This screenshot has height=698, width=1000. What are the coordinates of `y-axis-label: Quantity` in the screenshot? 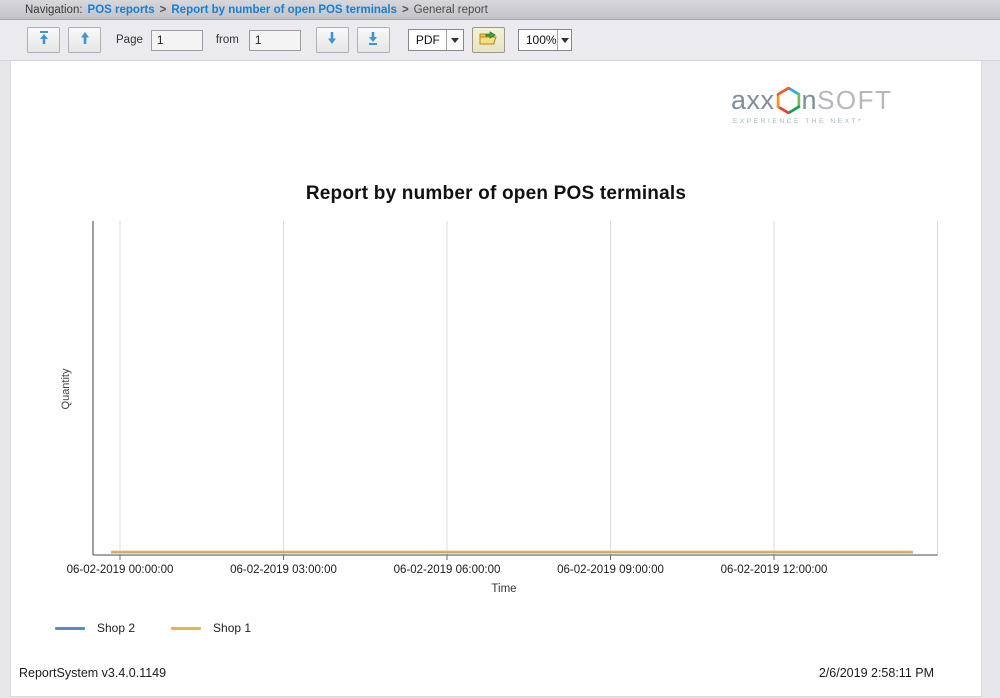 It's located at (66, 388).